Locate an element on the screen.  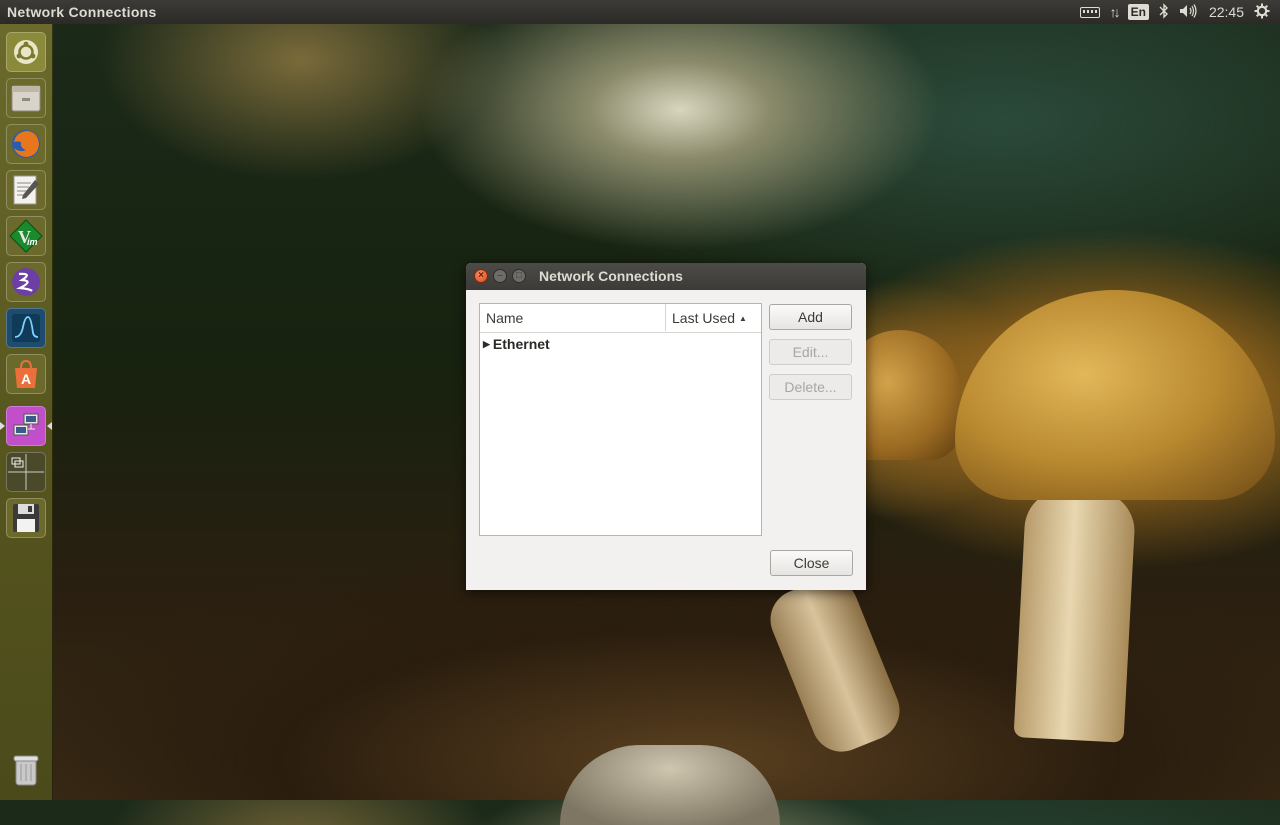
close-button: Close is located at coordinates (811, 563).